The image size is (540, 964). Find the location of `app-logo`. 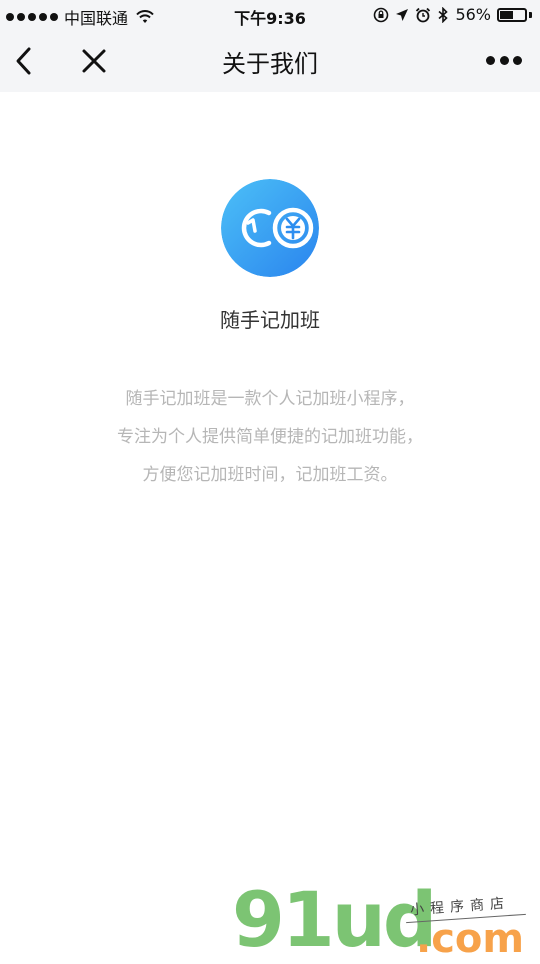

app-logo is located at coordinates (270, 228).